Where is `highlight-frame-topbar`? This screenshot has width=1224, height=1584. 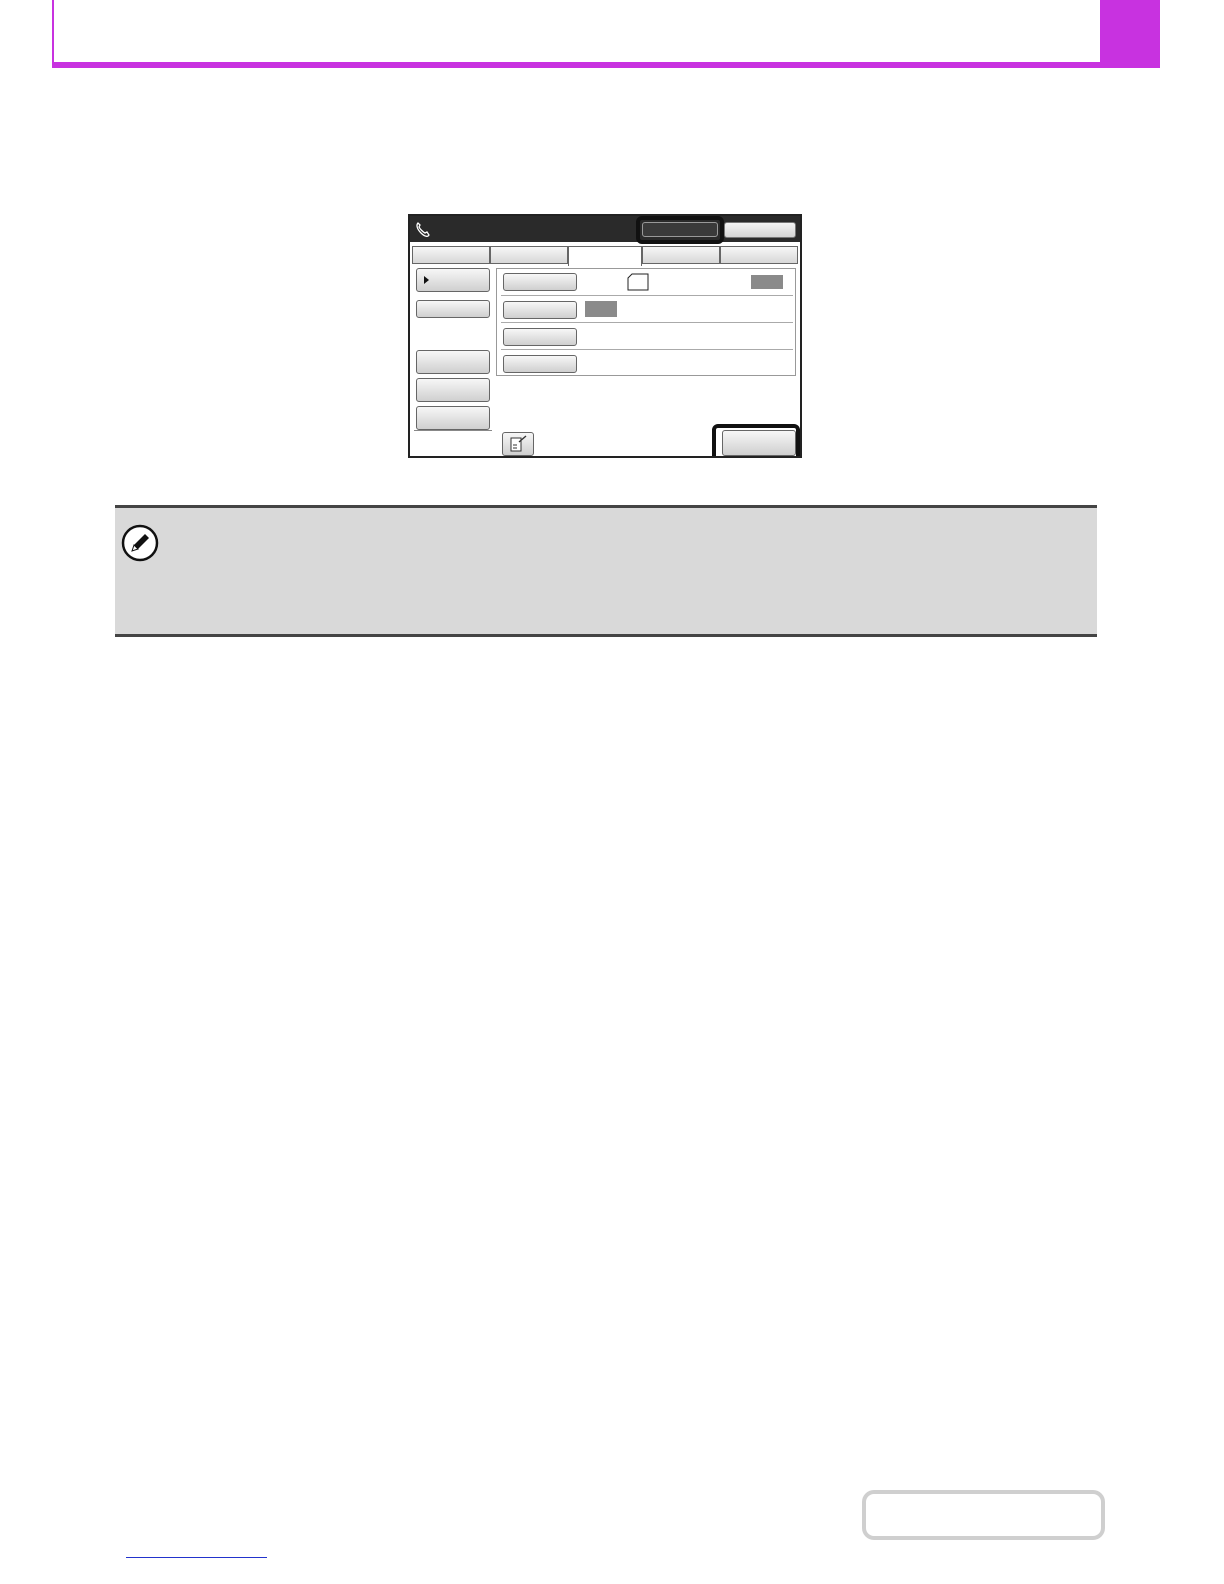
highlight-frame-topbar is located at coordinates (680, 230).